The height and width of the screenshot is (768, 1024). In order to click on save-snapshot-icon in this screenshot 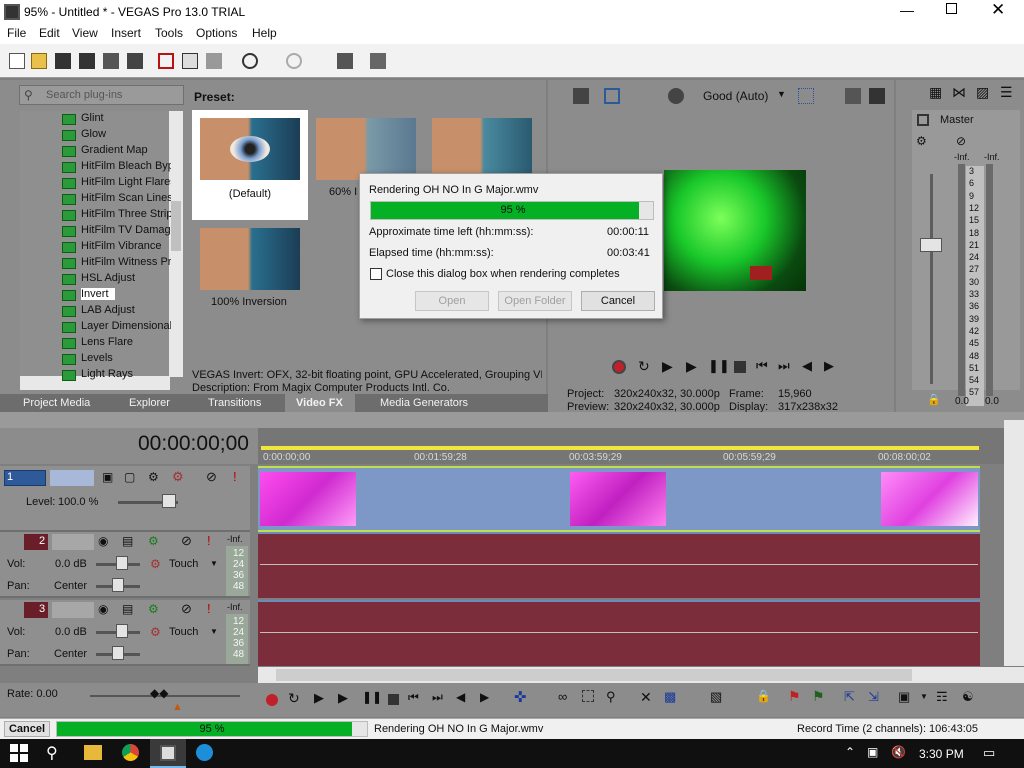, I will do `click(877, 96)`.